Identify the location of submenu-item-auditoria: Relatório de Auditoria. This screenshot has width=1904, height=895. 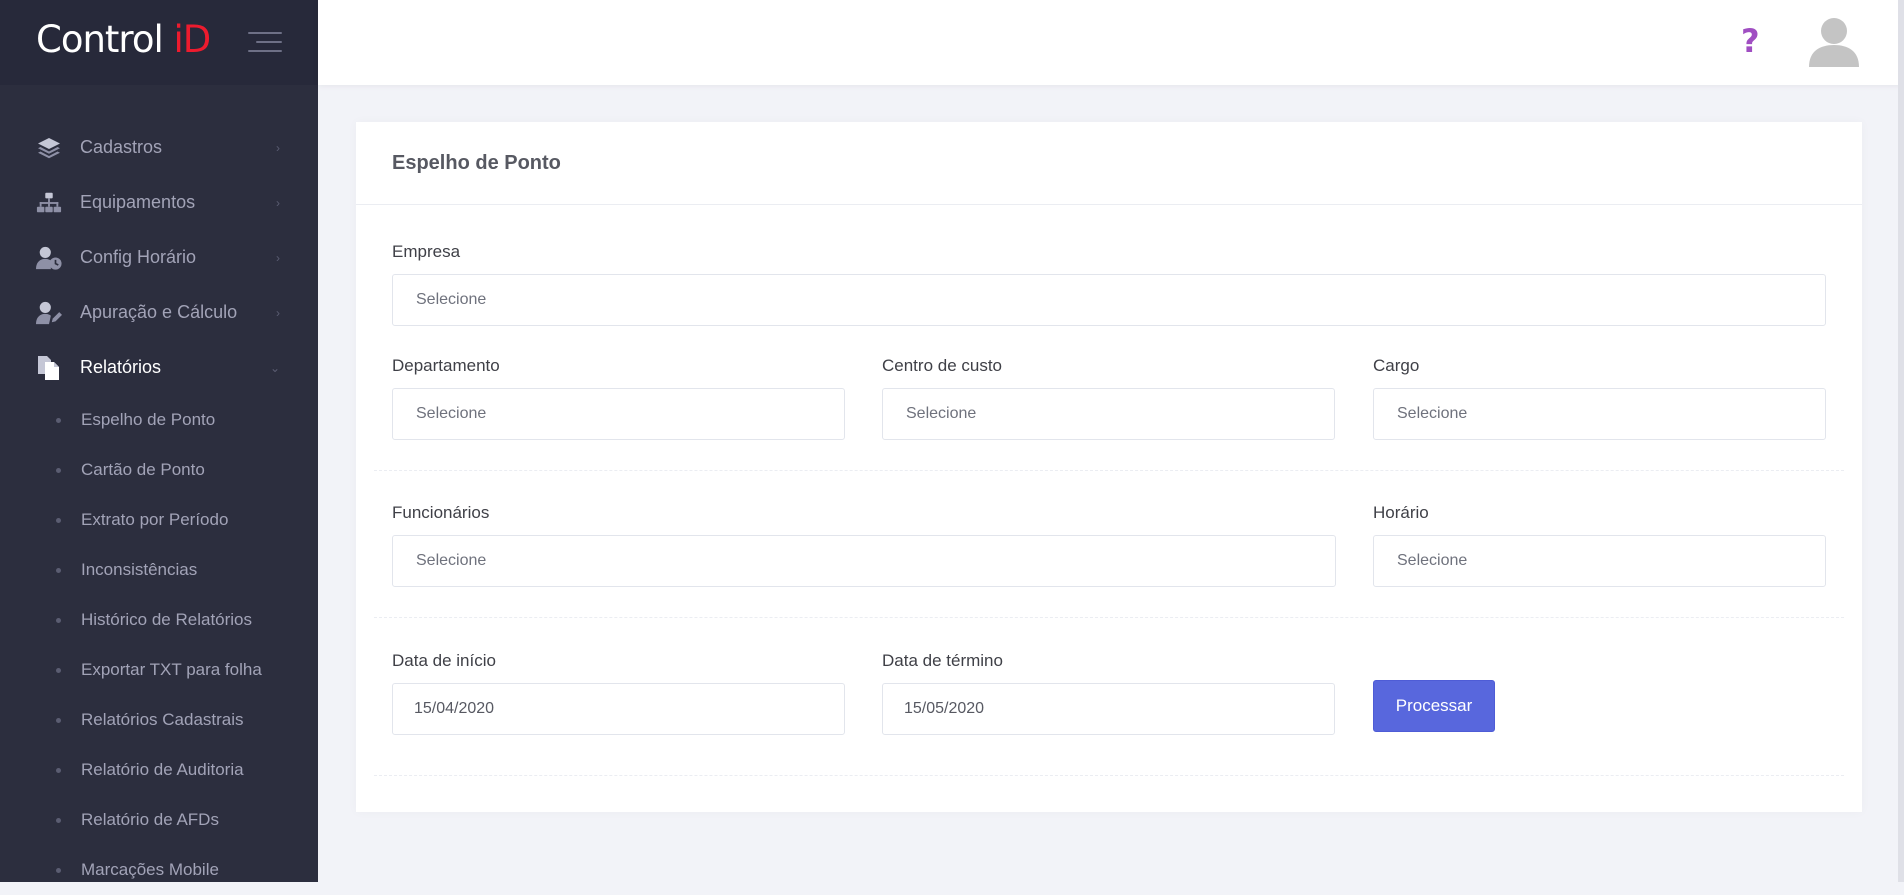
(159, 770).